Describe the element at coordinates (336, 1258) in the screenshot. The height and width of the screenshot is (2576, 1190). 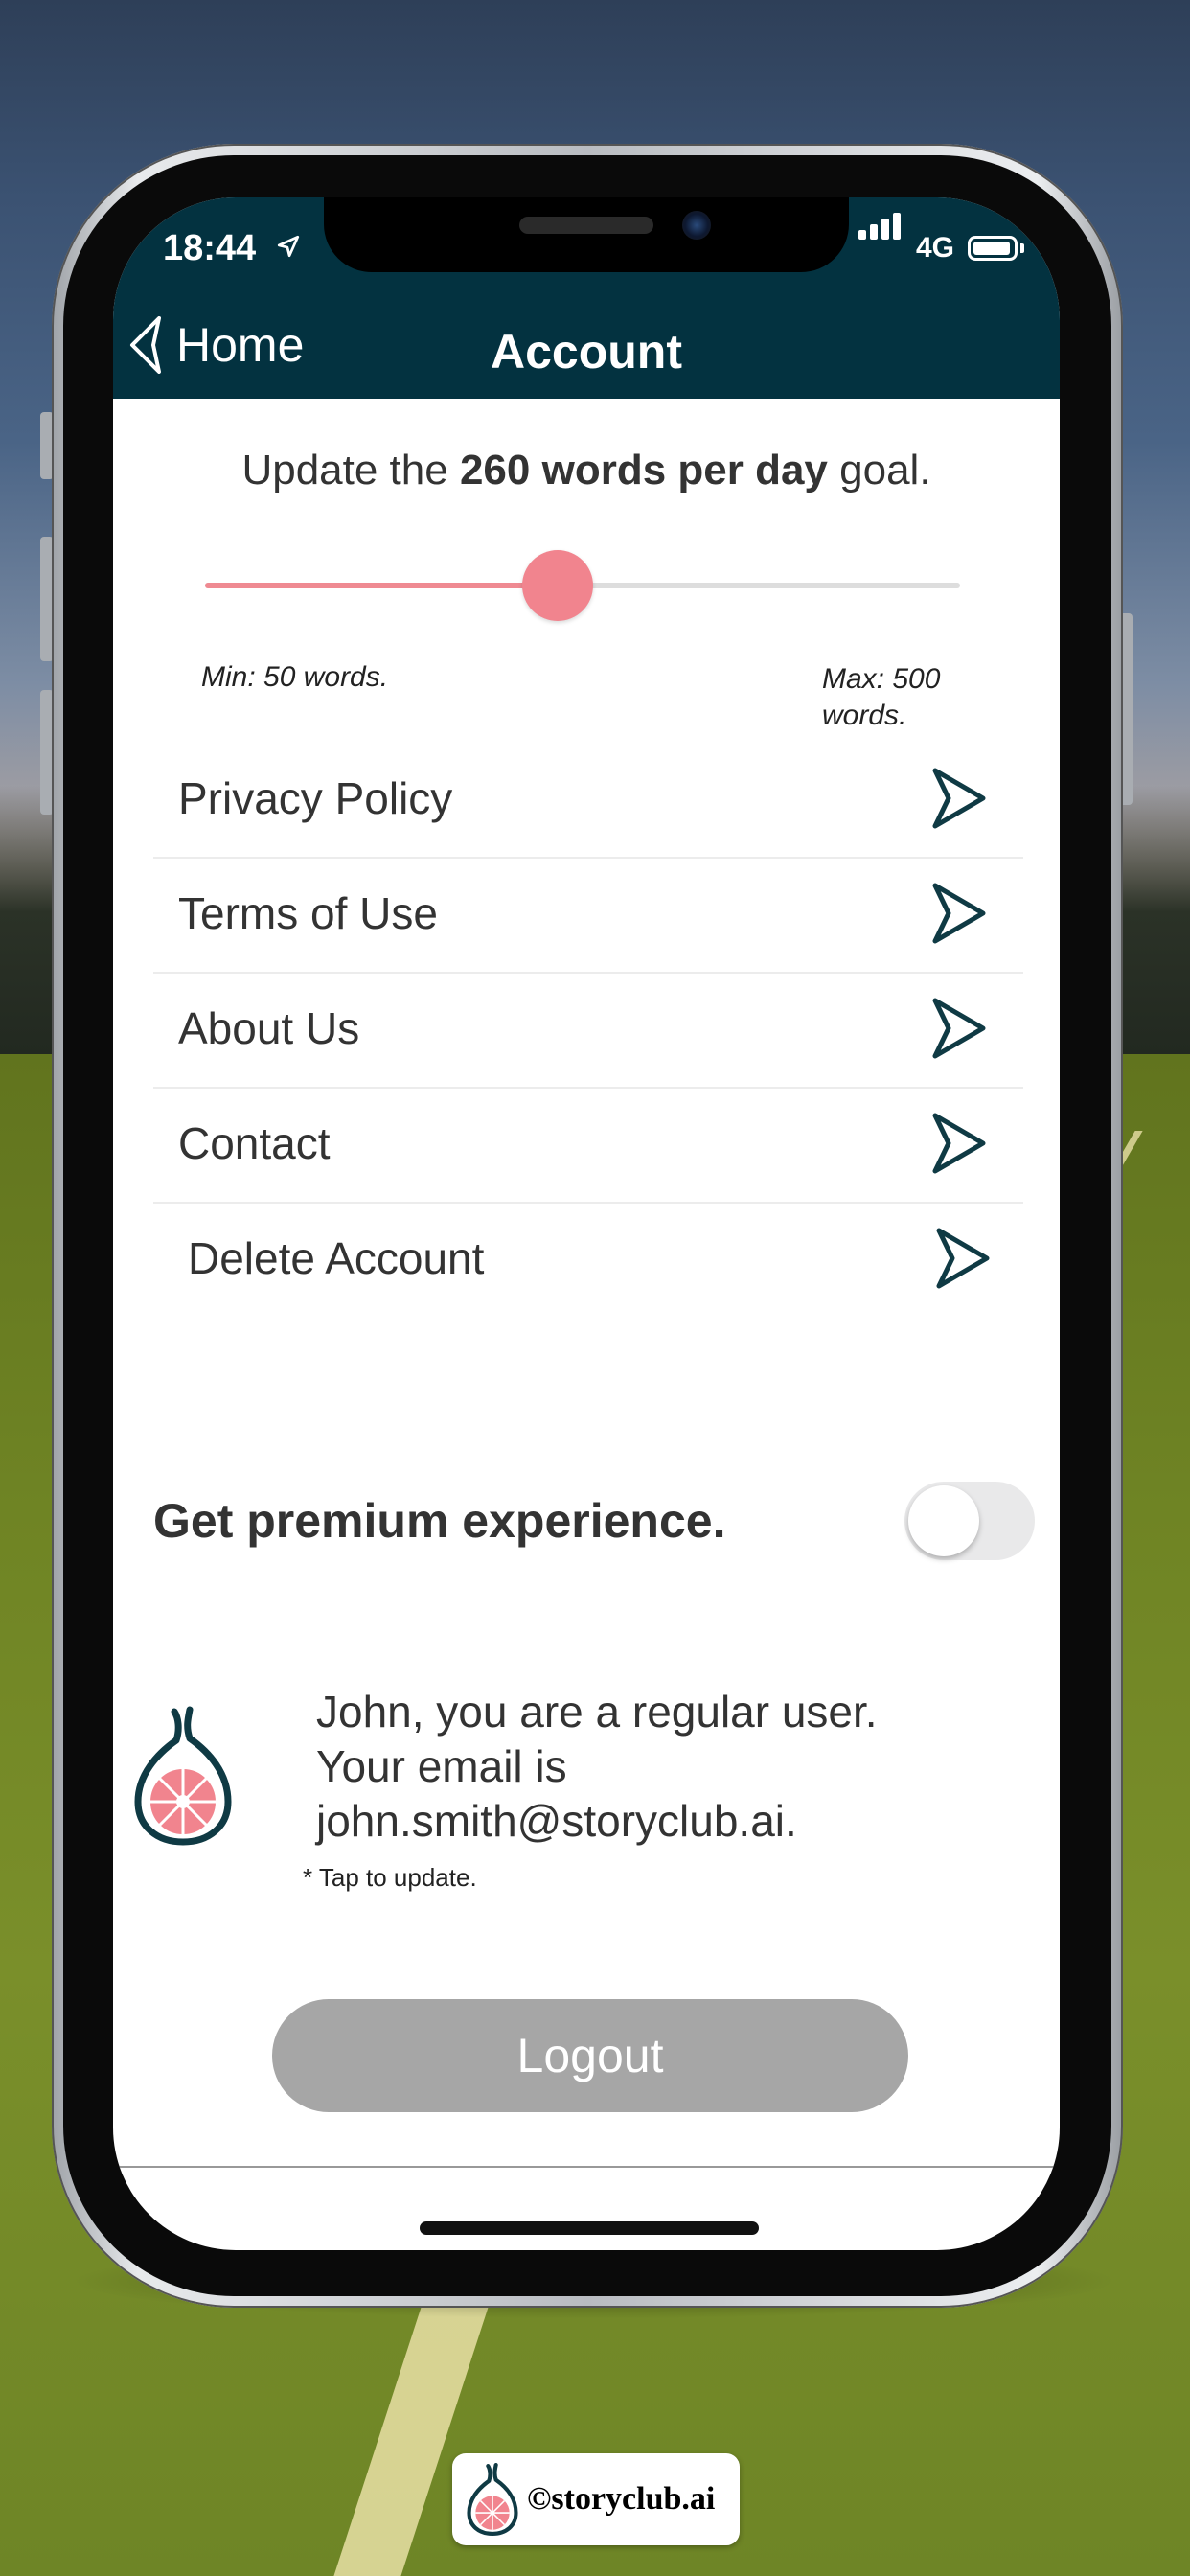
I see `menu-item-label: Delete Account` at that location.